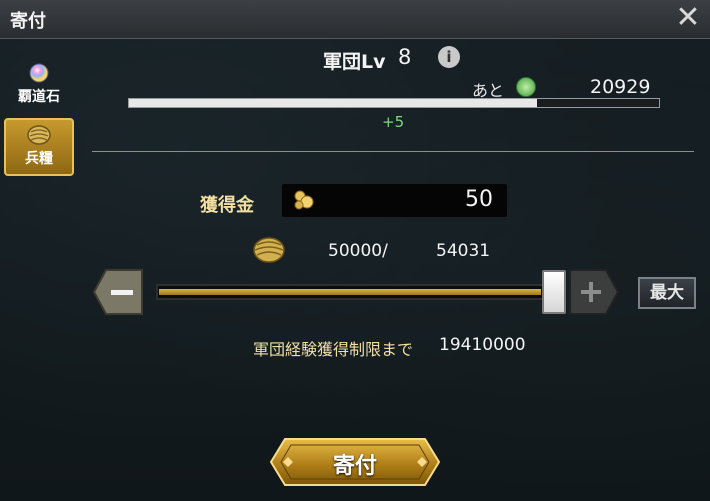  I want to click on donate-button: 寄付, so click(355, 462).